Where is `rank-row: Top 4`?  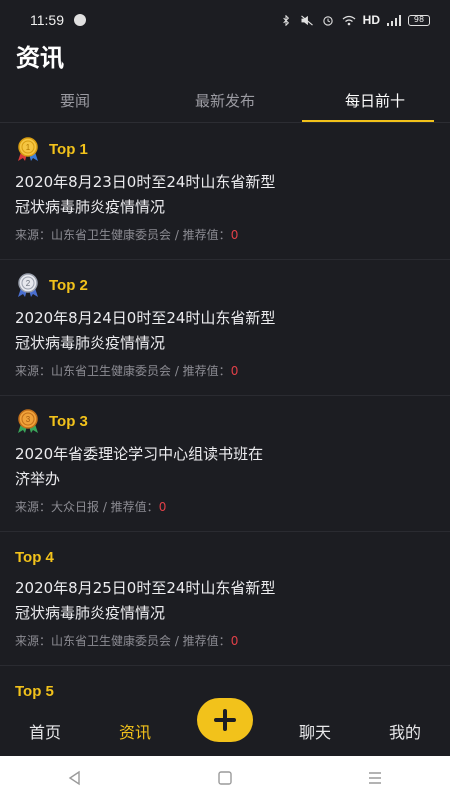 rank-row: Top 4 is located at coordinates (225, 557).